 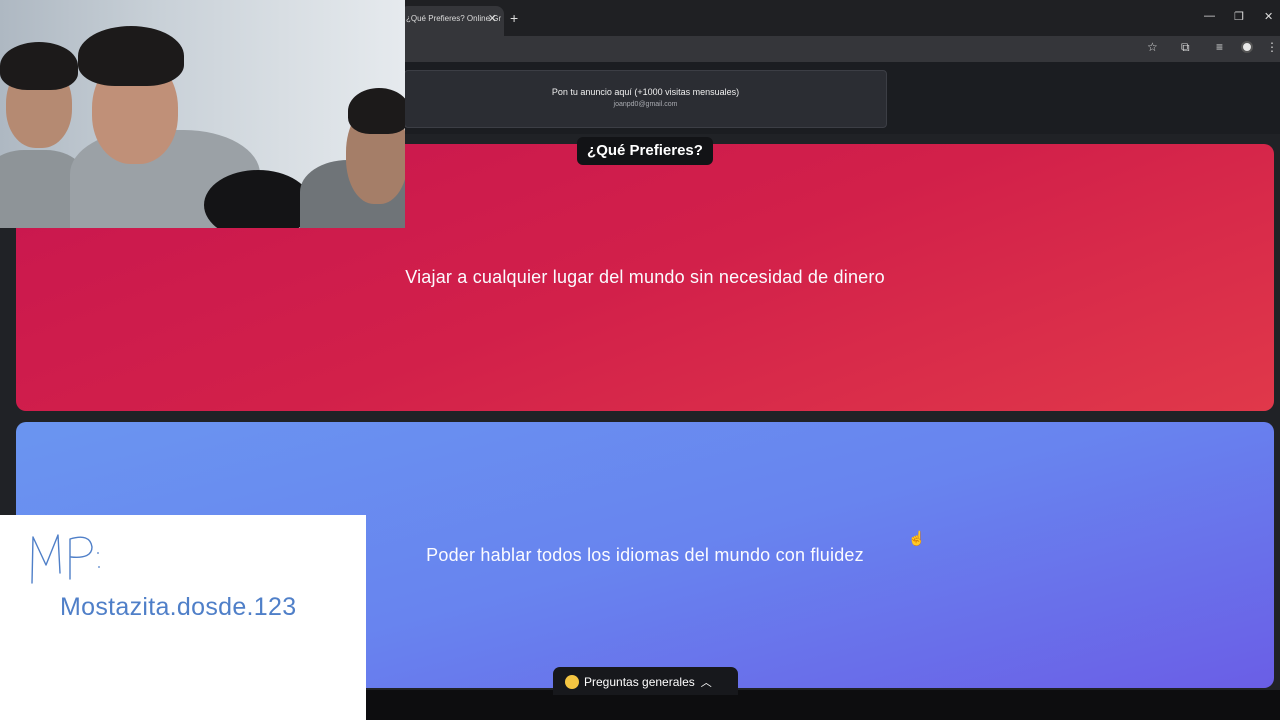 What do you see at coordinates (572, 682) in the screenshot?
I see `tongue-face-emoji-icon` at bounding box center [572, 682].